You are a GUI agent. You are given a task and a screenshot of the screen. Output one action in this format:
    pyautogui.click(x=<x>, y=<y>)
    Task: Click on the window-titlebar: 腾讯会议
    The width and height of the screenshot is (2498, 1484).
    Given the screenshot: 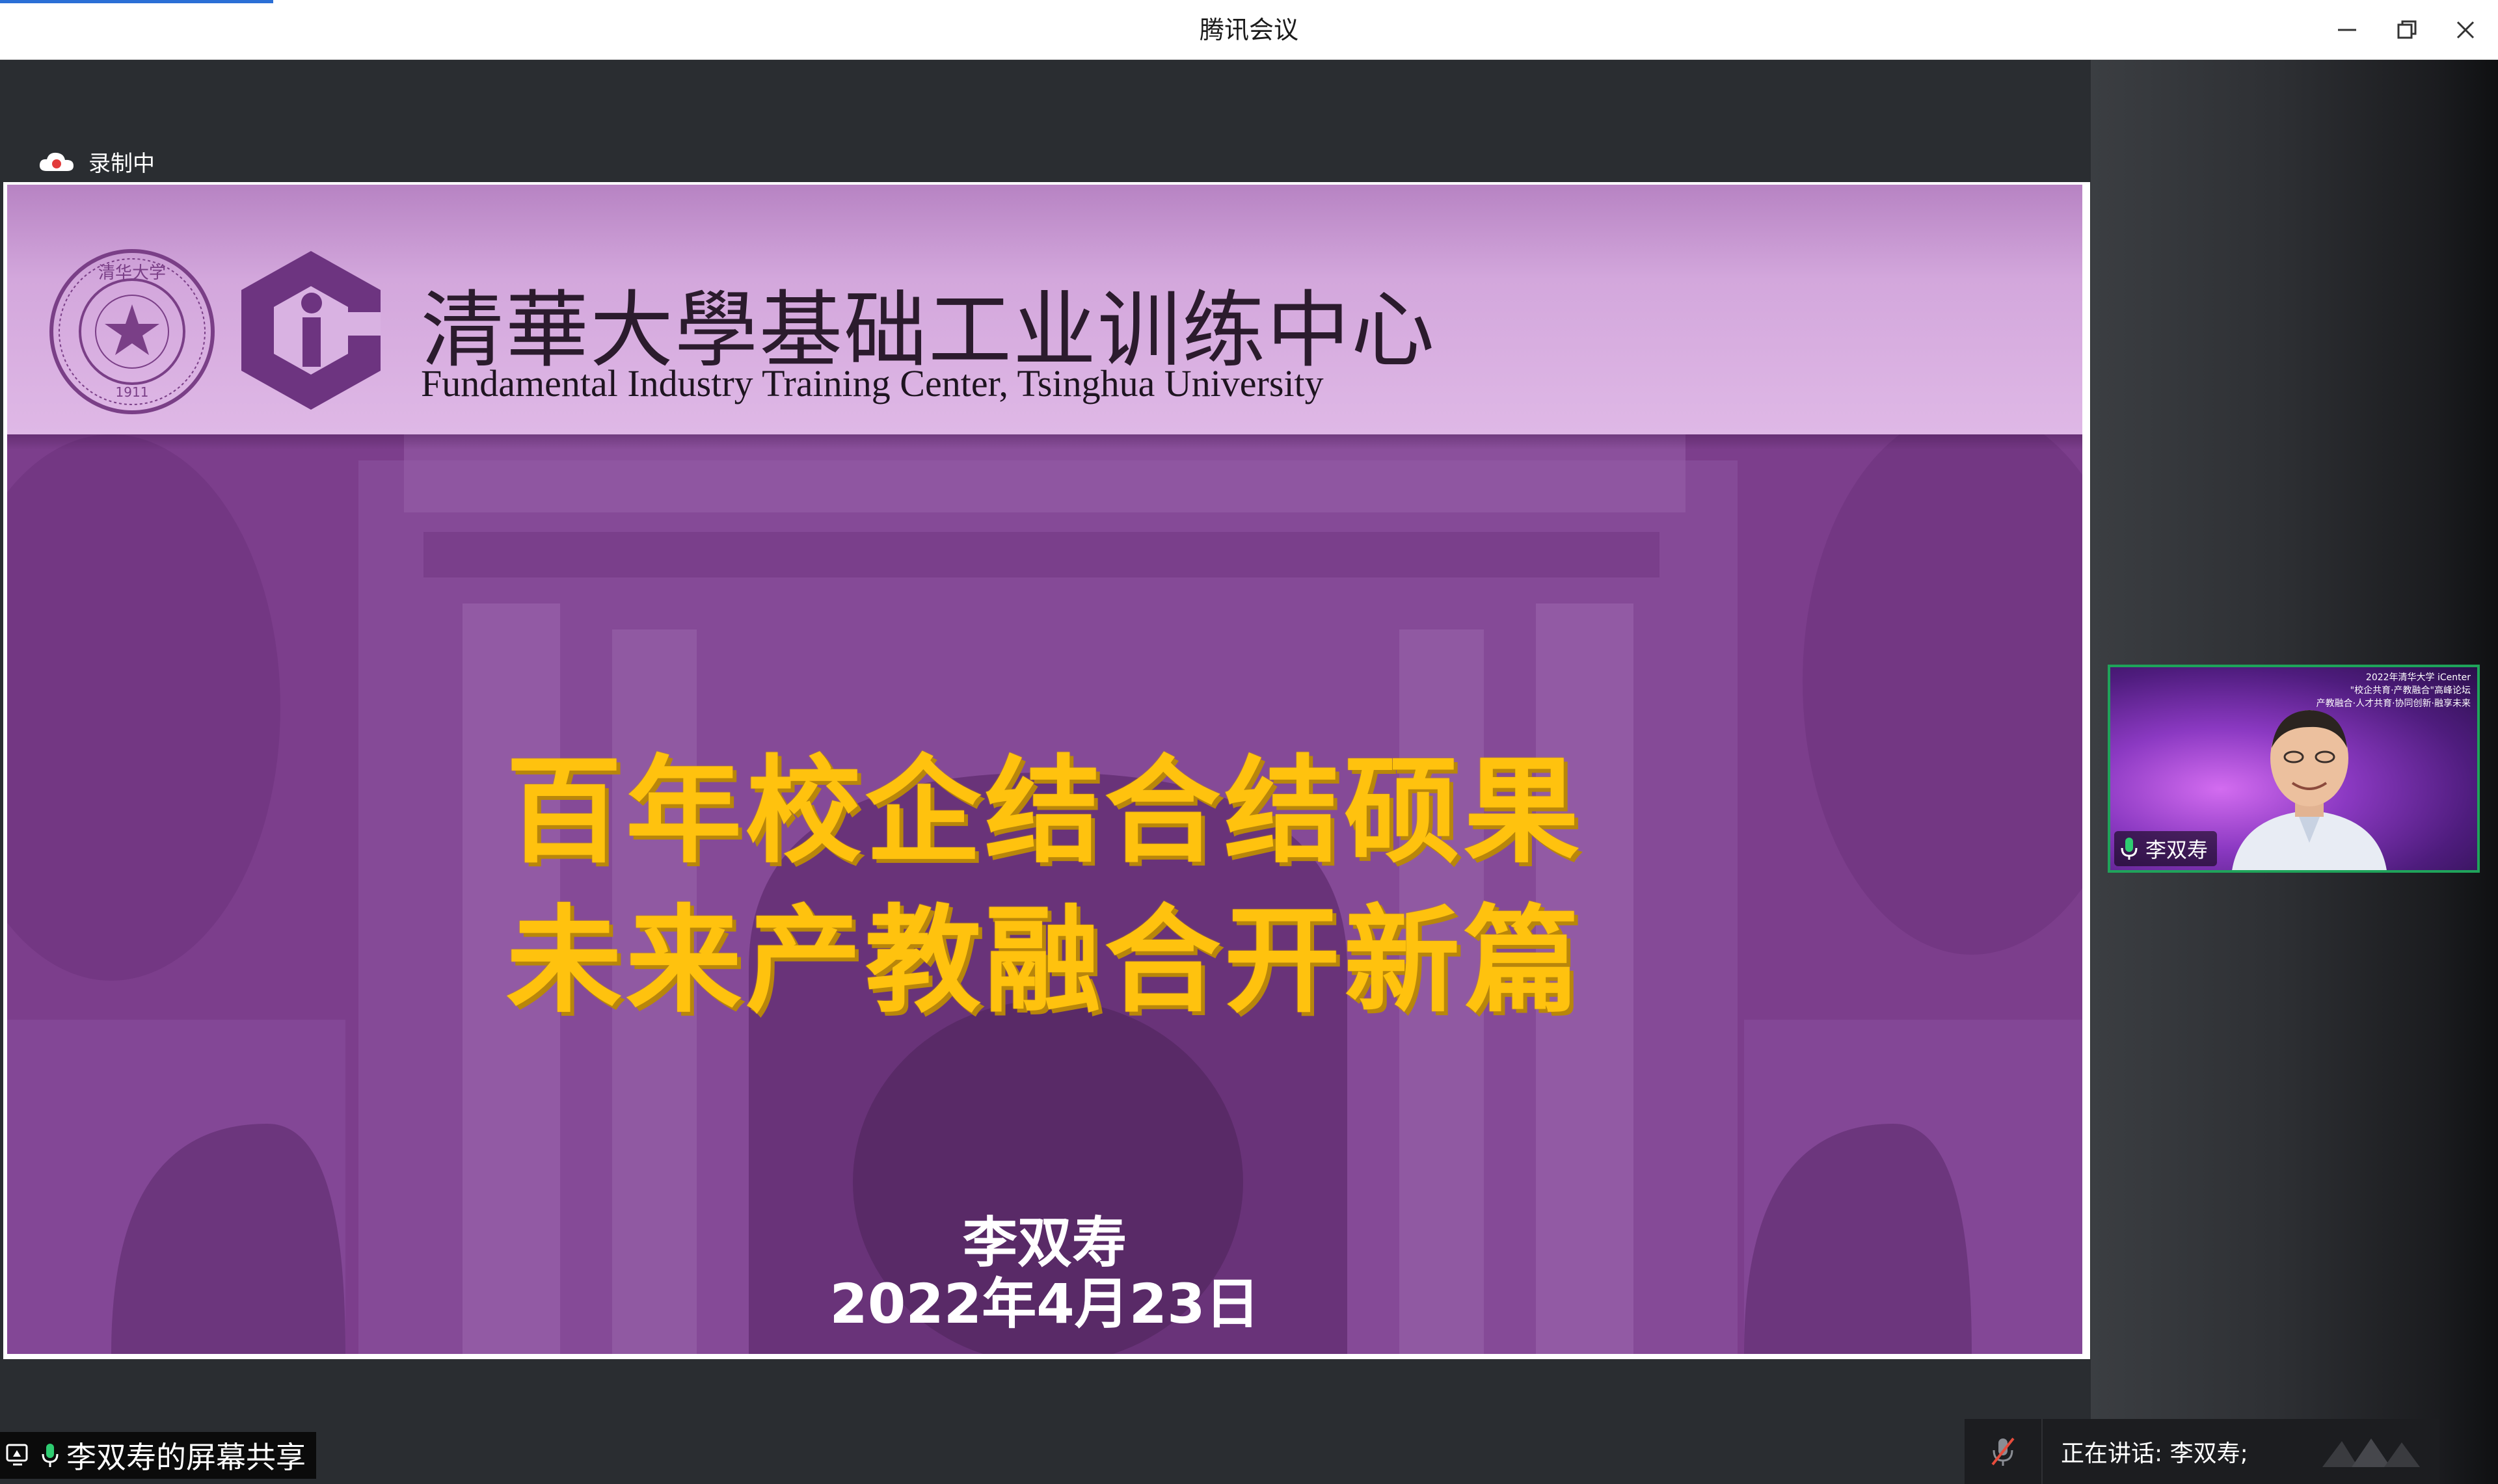 What is the action you would take?
    pyautogui.click(x=1249, y=30)
    